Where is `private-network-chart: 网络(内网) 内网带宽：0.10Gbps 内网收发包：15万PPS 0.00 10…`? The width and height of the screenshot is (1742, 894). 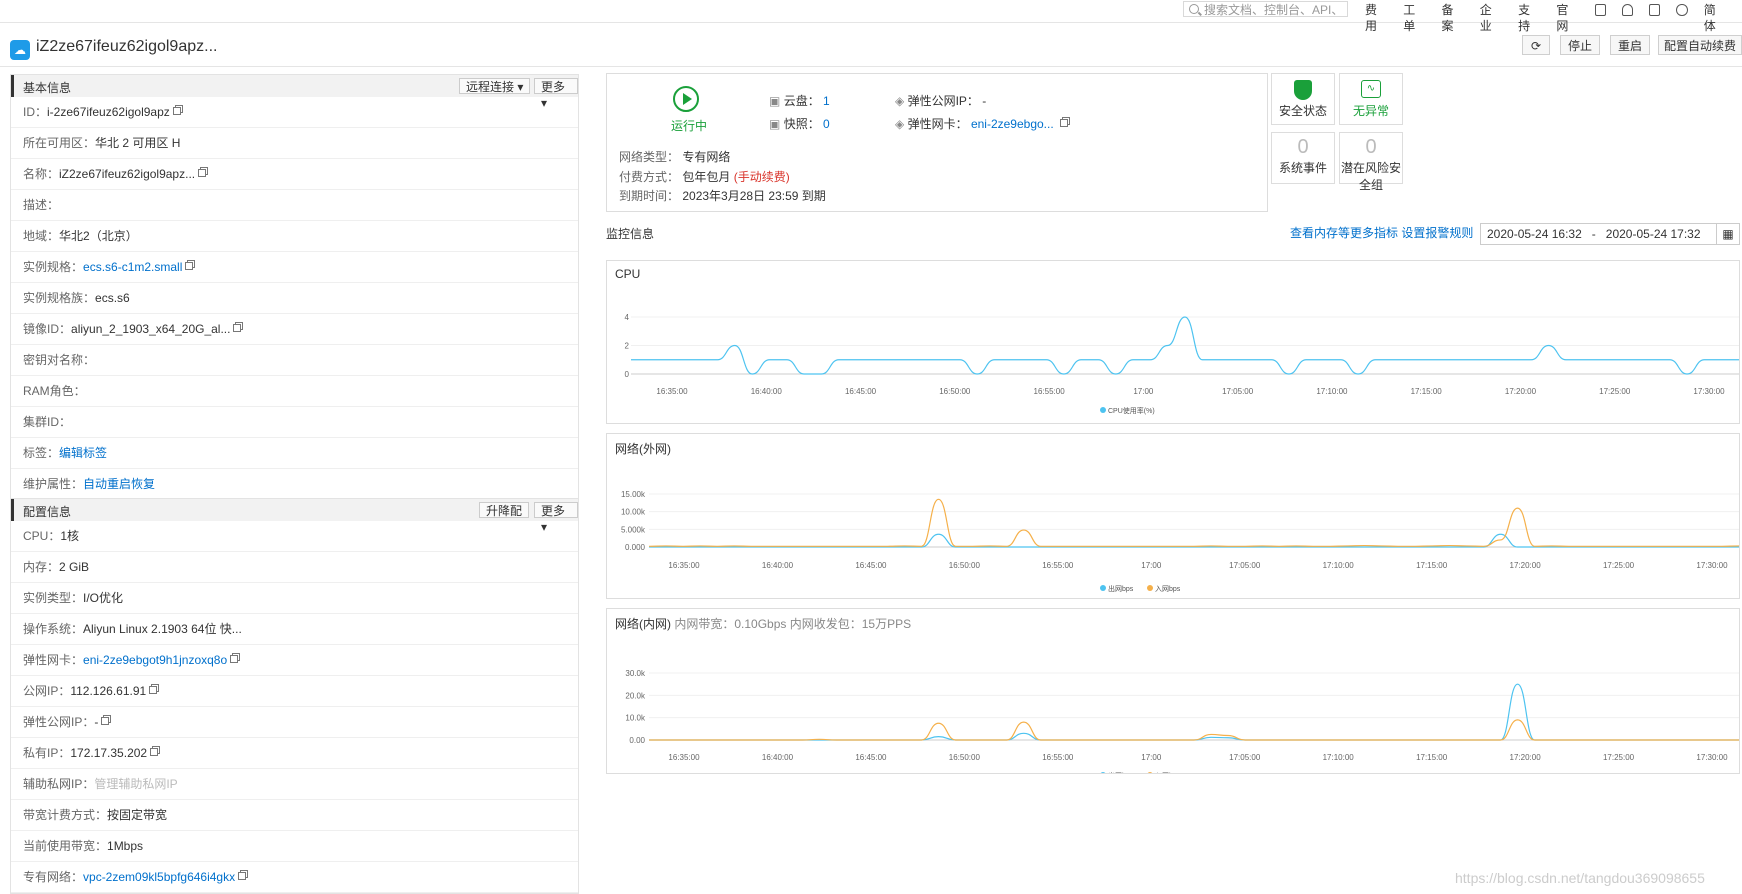 private-network-chart: 网络(内网) 内网带宽：0.10Gbps 内网收发包：15万PPS 0.00 10… is located at coordinates (1173, 691).